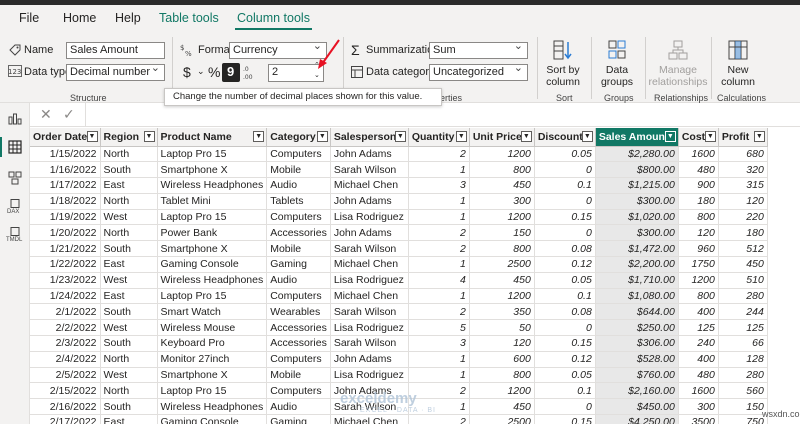 This screenshot has width=800, height=424. I want to click on sort-by-column-button: Sort by column, so click(563, 63).